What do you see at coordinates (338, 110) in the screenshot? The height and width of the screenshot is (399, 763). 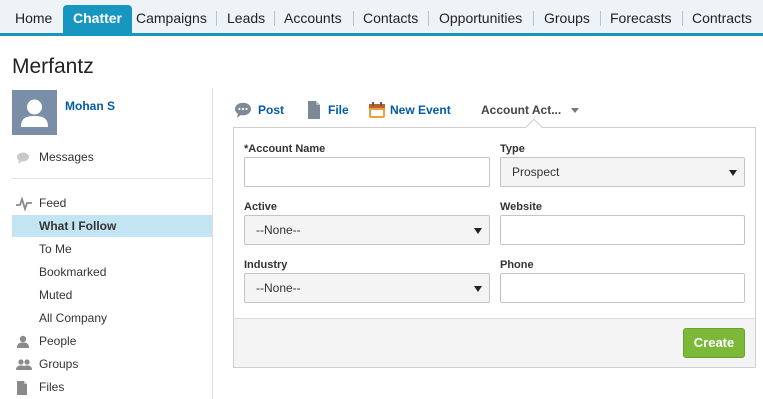 I see `file-action-label: File` at bounding box center [338, 110].